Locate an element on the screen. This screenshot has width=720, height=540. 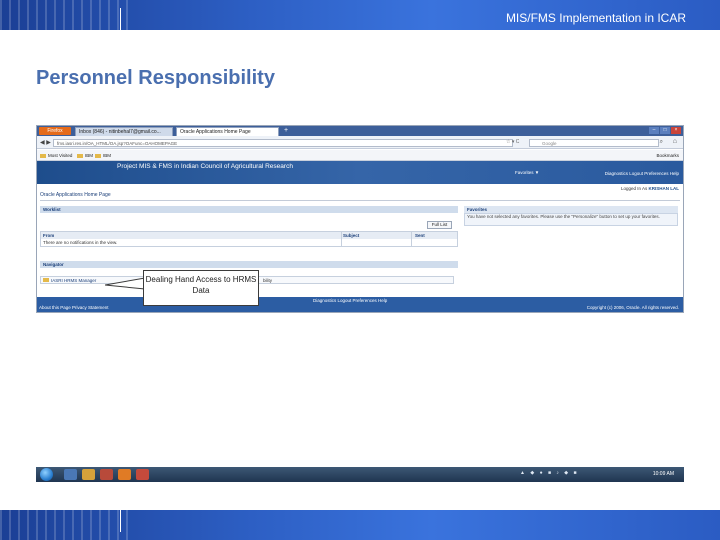
navigator-header: Navigator is located at coordinates (249, 264).